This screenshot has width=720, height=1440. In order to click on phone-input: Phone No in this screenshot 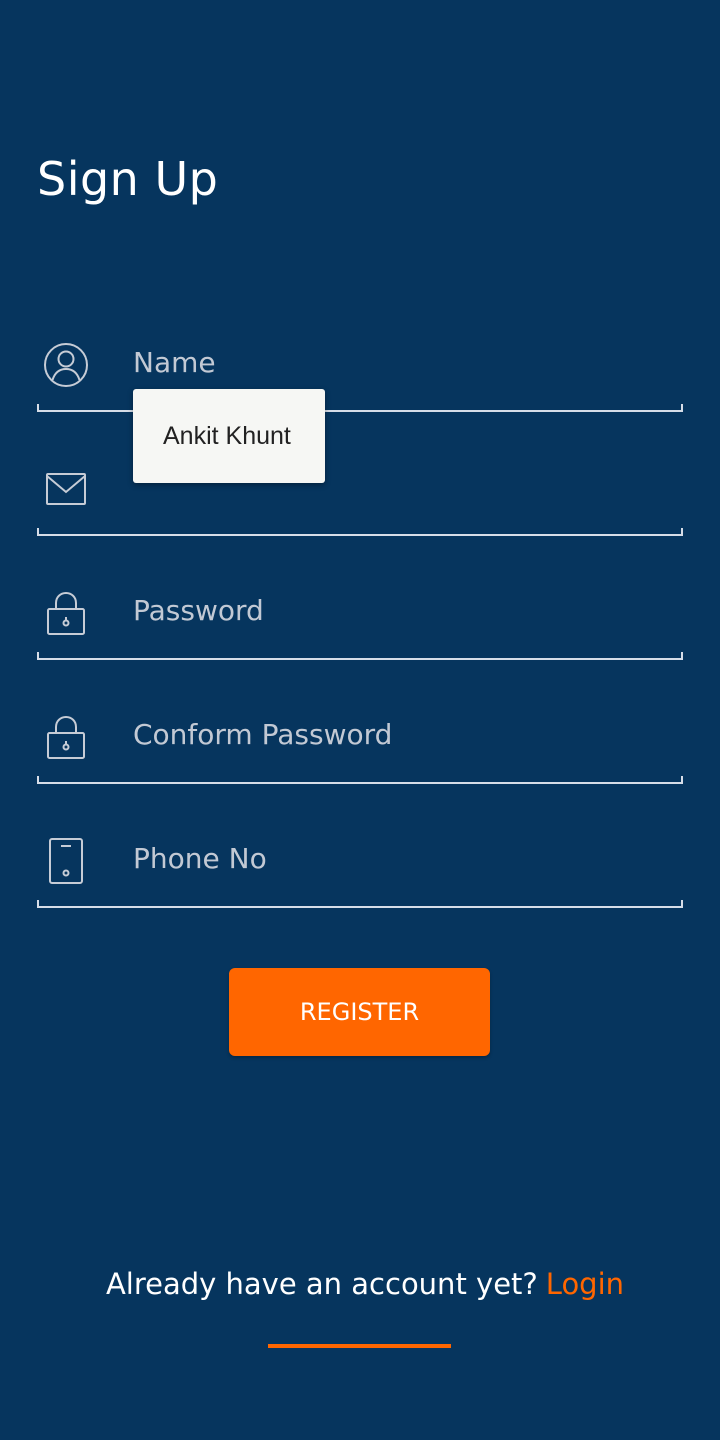, I will do `click(200, 859)`.